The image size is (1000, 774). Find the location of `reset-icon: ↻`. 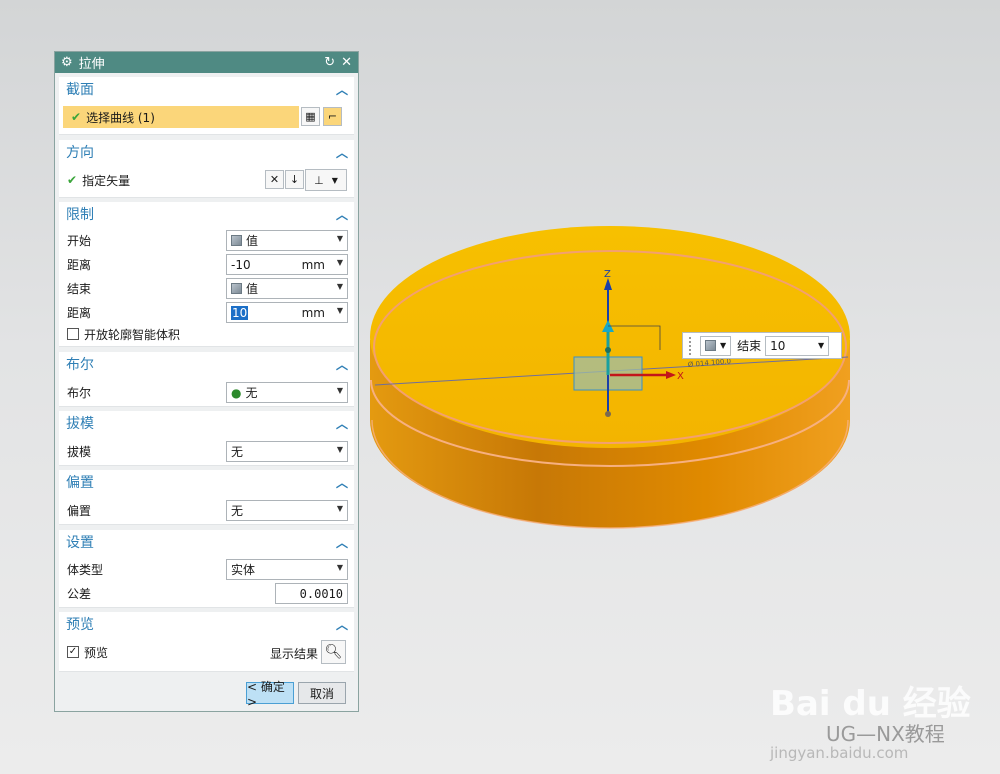

reset-icon: ↻ is located at coordinates (329, 62).